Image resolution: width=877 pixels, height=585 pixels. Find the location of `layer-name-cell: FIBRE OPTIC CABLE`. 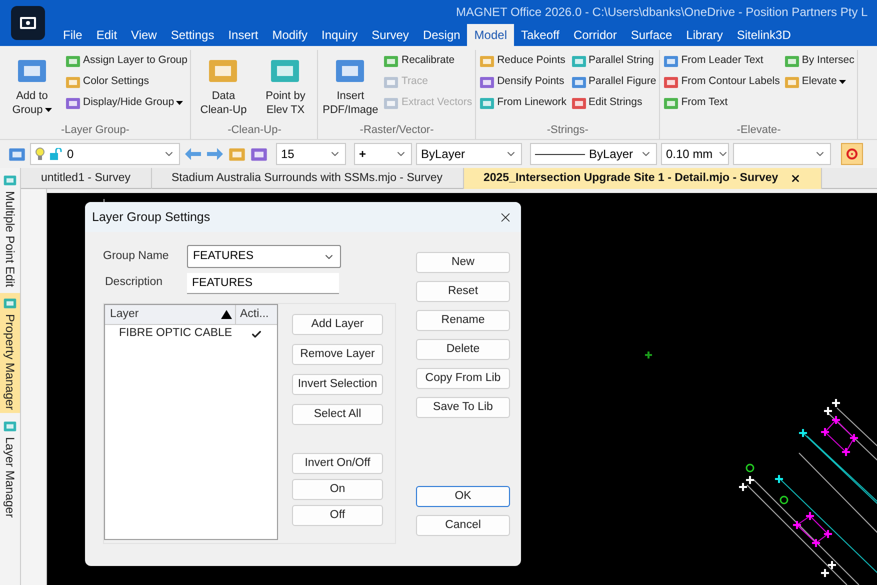

layer-name-cell: FIBRE OPTIC CABLE is located at coordinates (170, 334).